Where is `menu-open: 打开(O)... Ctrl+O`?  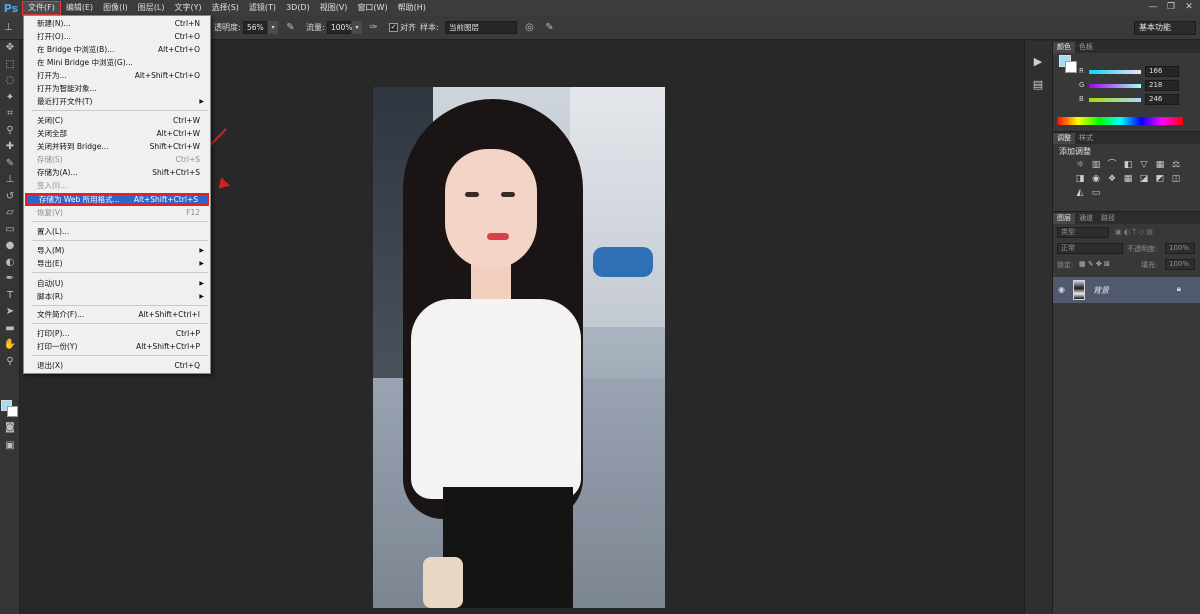 menu-open: 打开(O)... Ctrl+O is located at coordinates (117, 36).